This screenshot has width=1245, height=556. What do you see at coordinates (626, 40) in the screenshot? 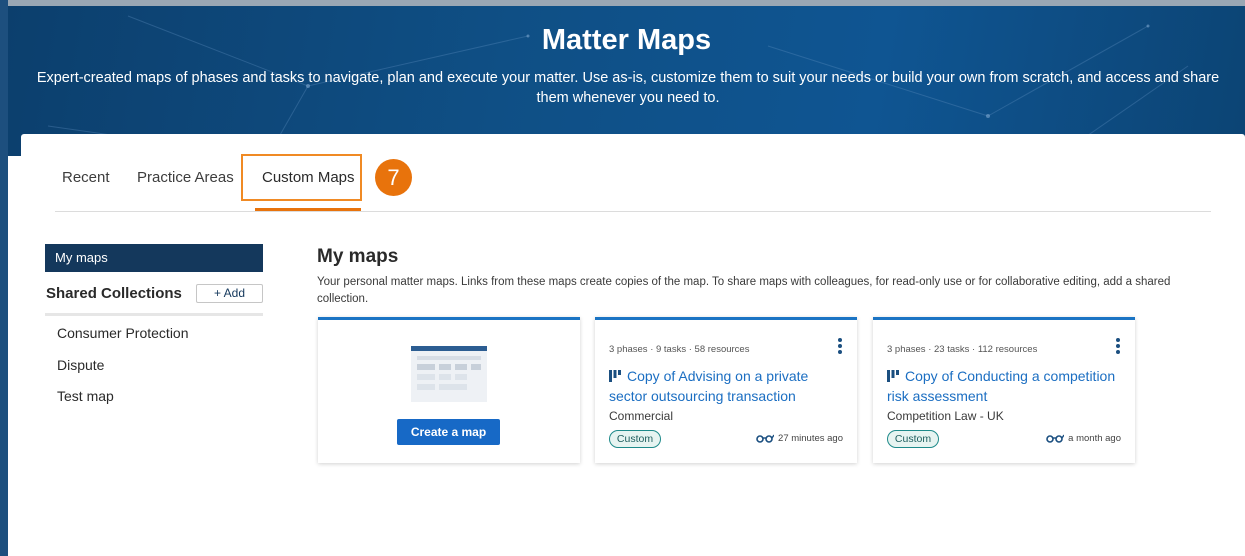
I see `page-title: Matter Maps` at bounding box center [626, 40].